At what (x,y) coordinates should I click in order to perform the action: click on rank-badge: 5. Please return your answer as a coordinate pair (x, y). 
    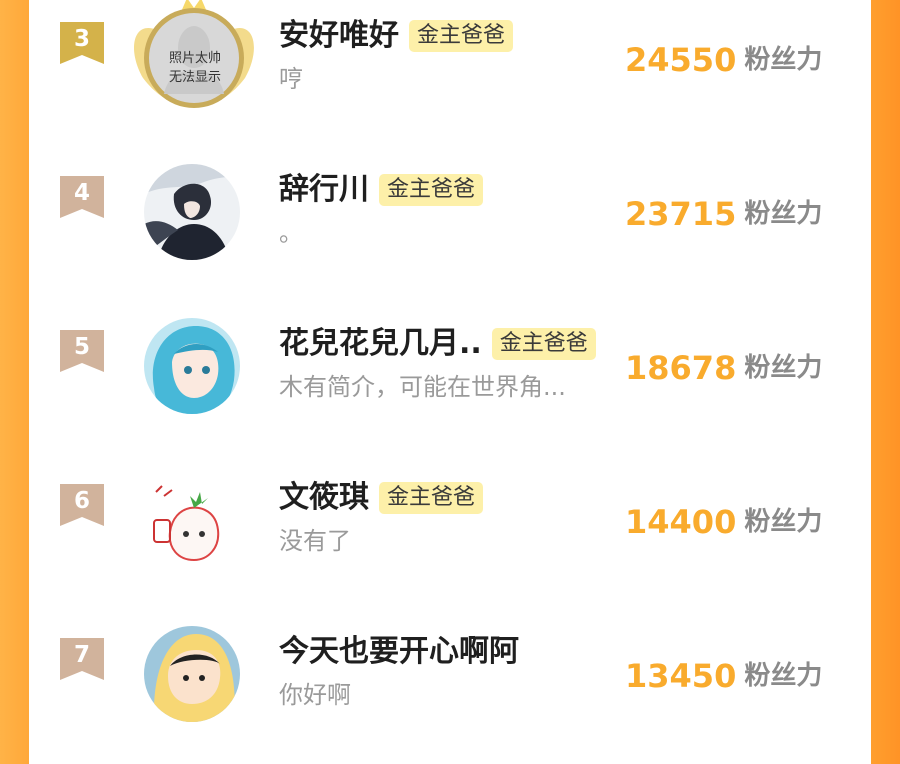
    Looking at the image, I should click on (82, 351).